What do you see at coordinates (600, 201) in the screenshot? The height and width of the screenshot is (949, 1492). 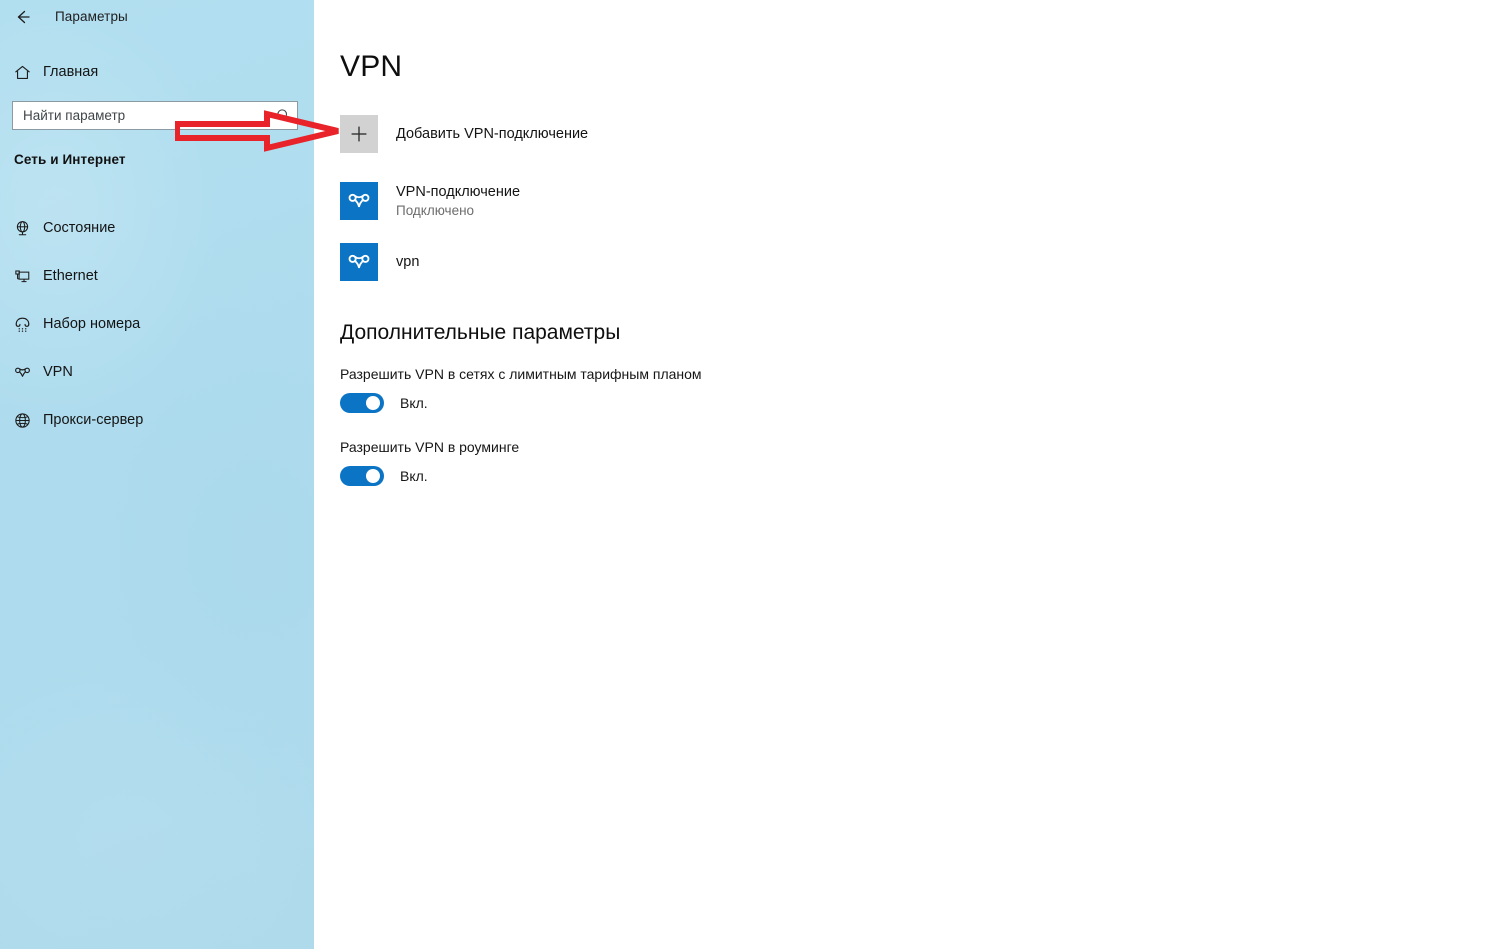 I see `vpn-connection-item: VPN-подключение Подключено` at bounding box center [600, 201].